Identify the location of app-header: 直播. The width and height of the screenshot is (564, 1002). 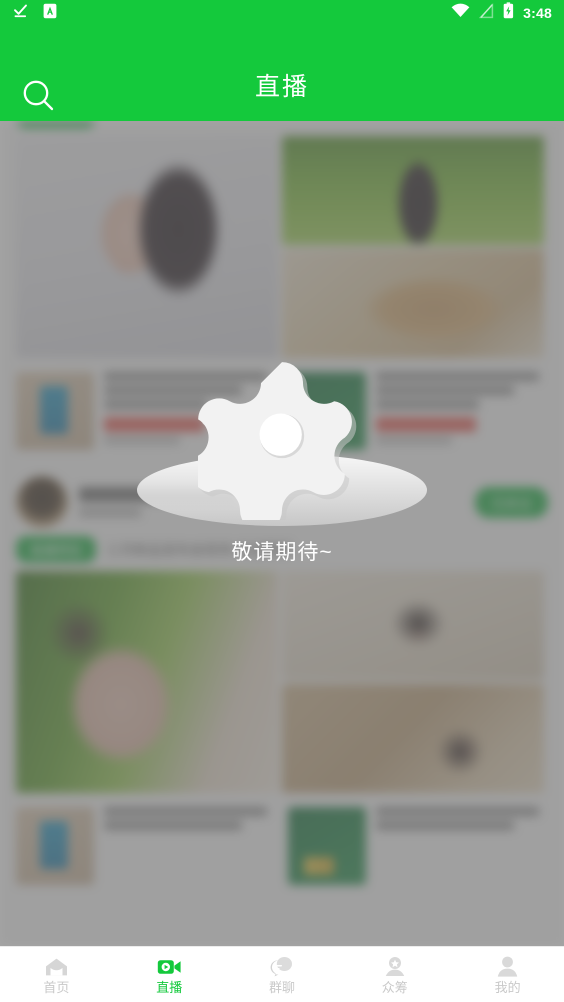
(282, 73).